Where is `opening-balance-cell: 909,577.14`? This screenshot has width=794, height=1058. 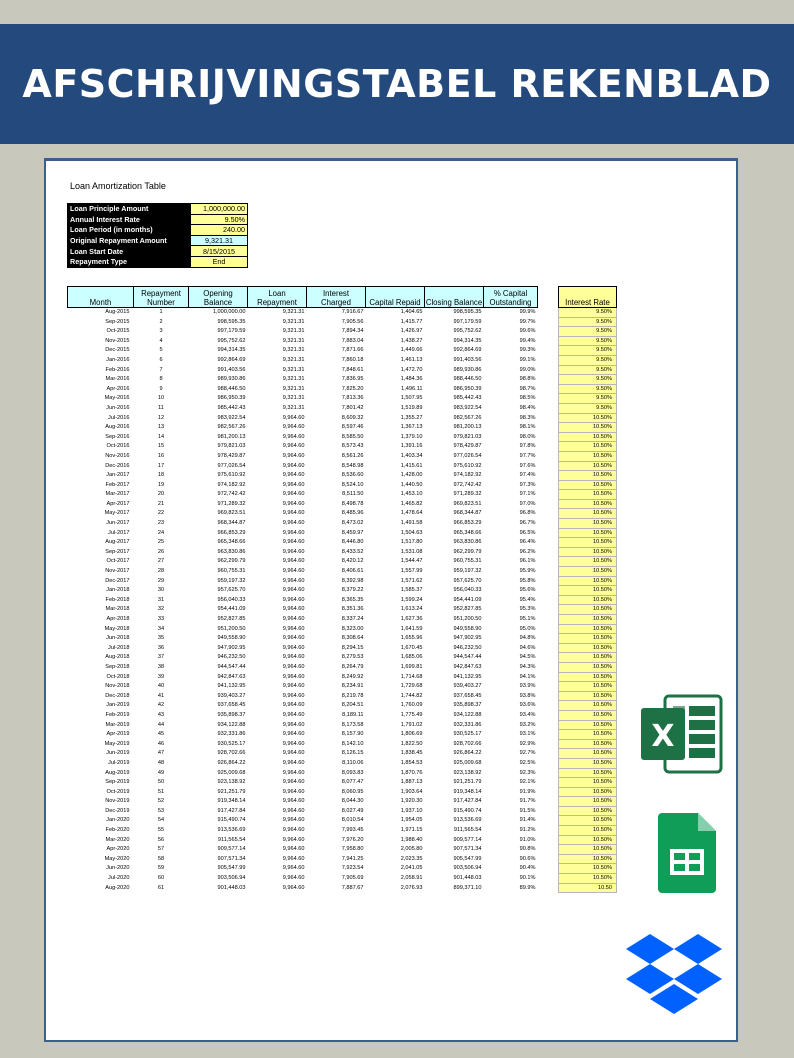
opening-balance-cell: 909,577.14 is located at coordinates (231, 849).